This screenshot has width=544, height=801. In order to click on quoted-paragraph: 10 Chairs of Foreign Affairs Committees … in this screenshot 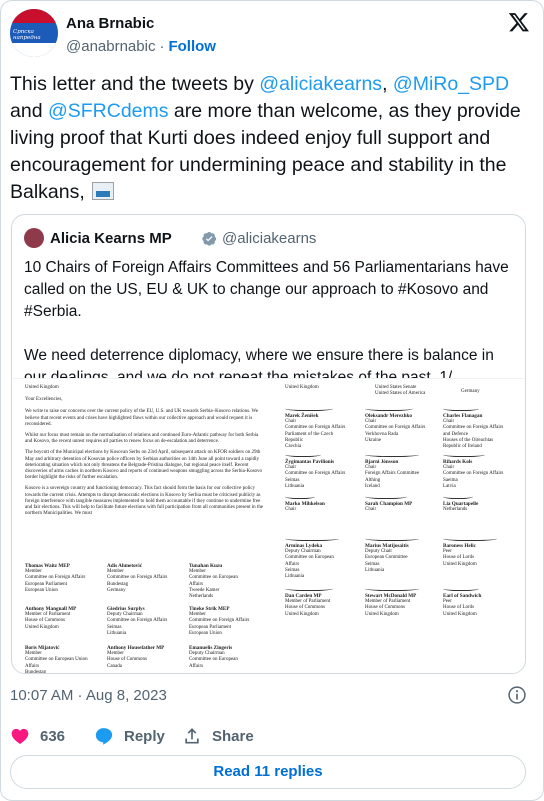, I will do `click(266, 289)`.